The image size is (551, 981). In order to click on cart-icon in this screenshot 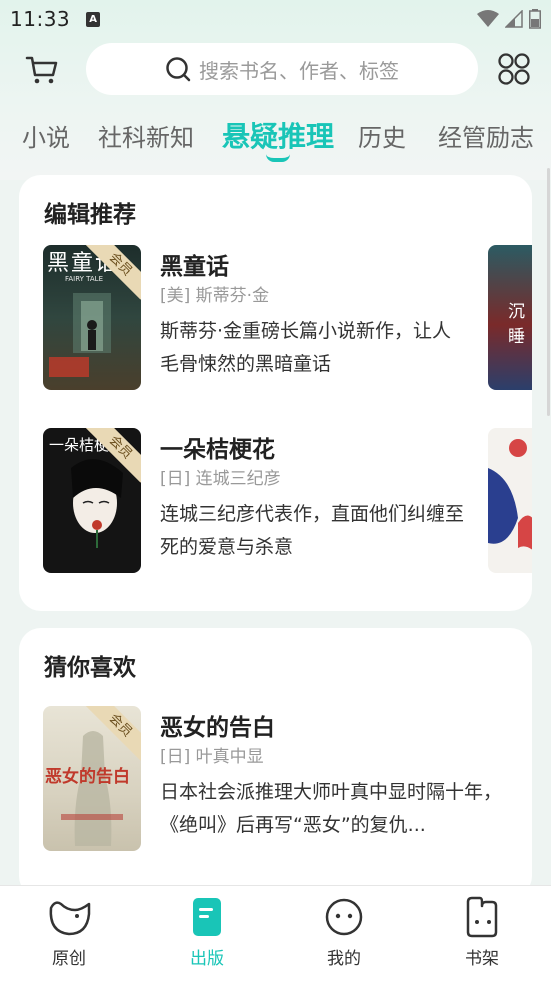, I will do `click(41, 70)`.